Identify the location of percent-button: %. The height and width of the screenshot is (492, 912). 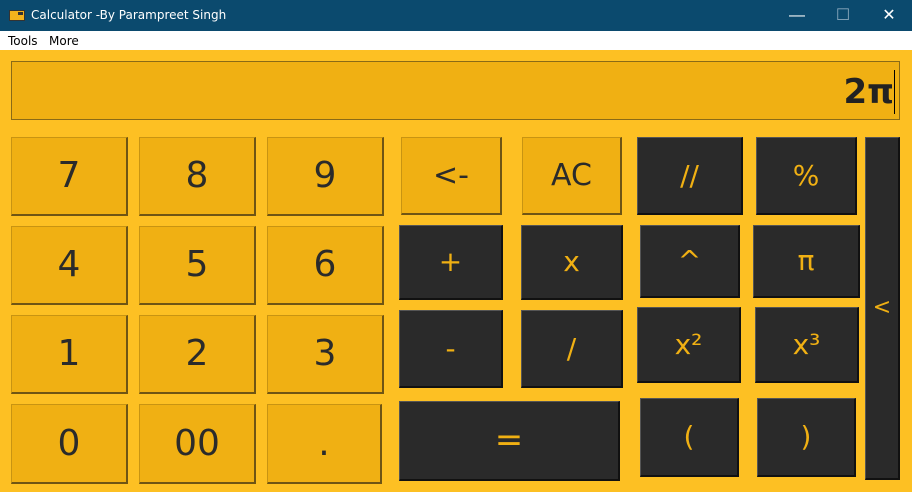
(806, 176).